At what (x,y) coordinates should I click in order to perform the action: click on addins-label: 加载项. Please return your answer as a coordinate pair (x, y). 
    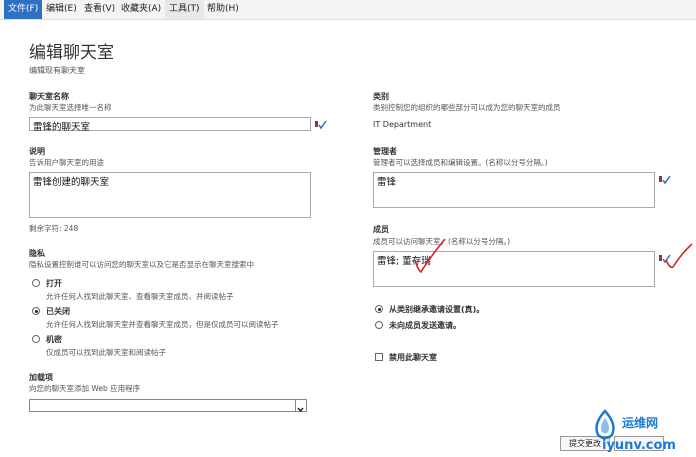
    Looking at the image, I should click on (41, 377).